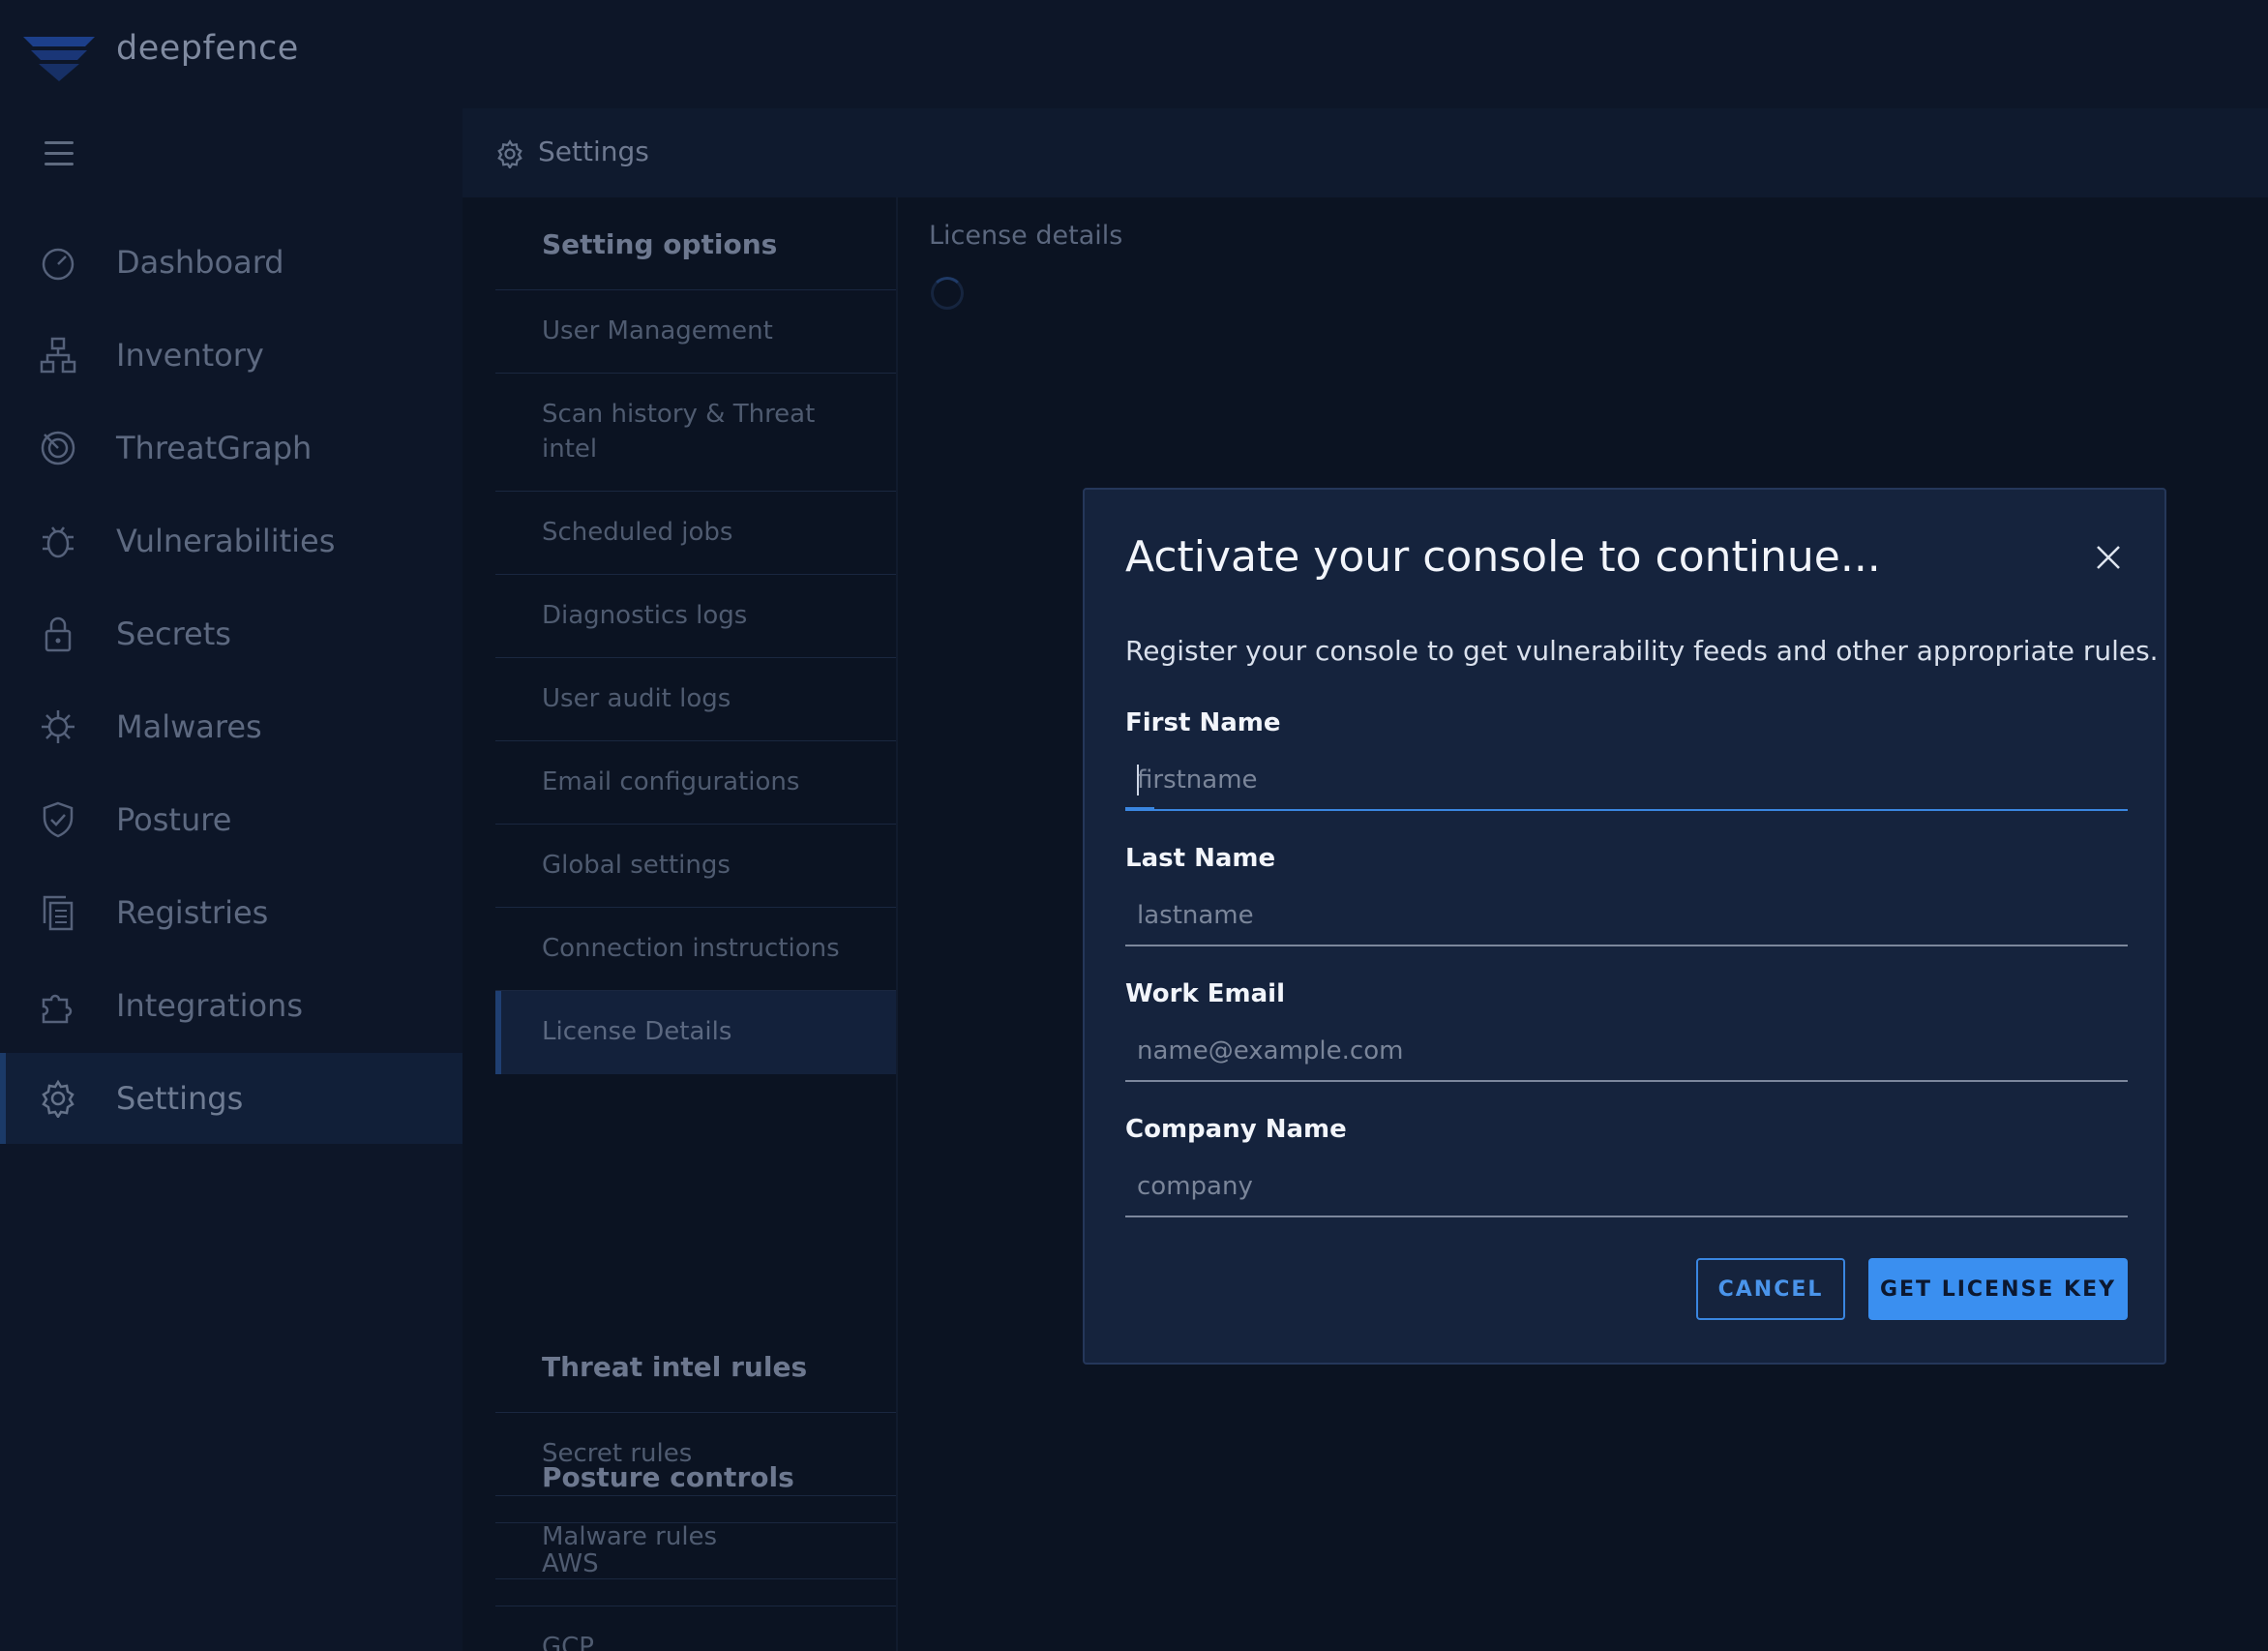 The height and width of the screenshot is (1651, 2268). What do you see at coordinates (58, 819) in the screenshot?
I see `shield-icon` at bounding box center [58, 819].